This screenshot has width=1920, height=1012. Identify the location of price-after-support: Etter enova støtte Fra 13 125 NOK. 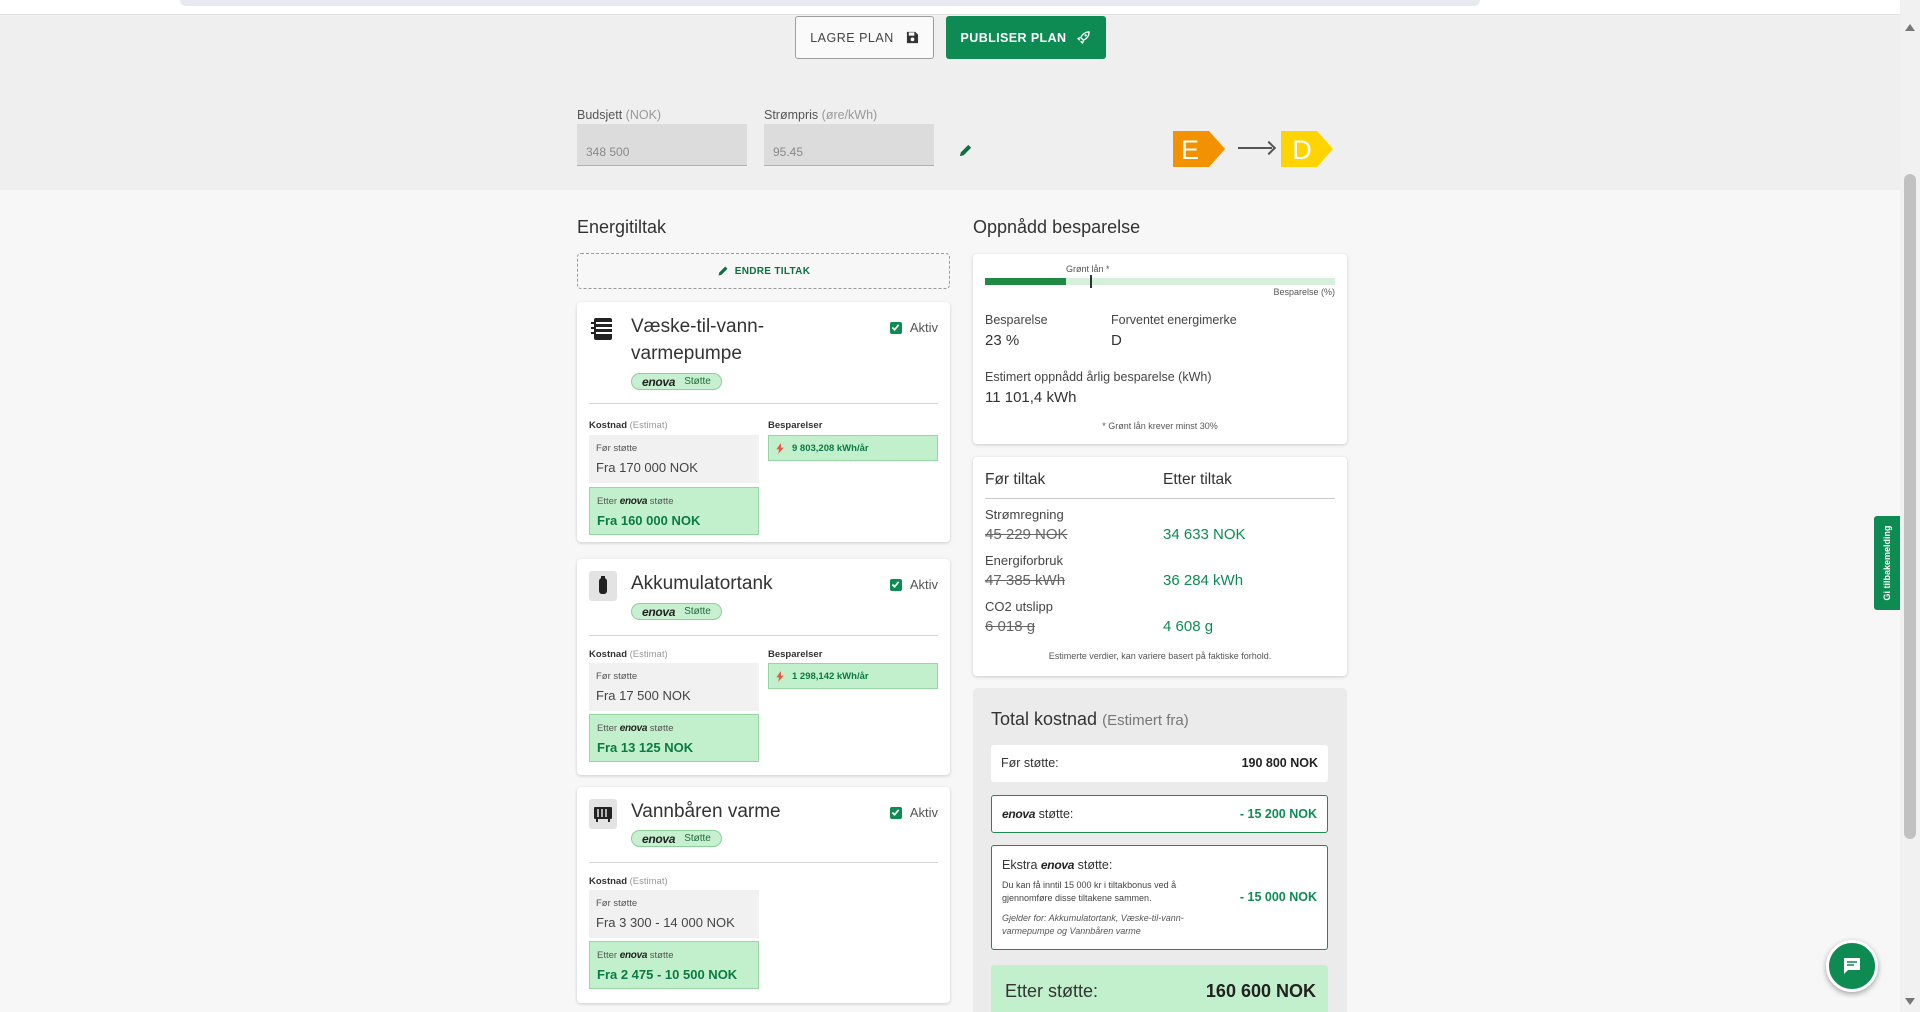
(674, 738).